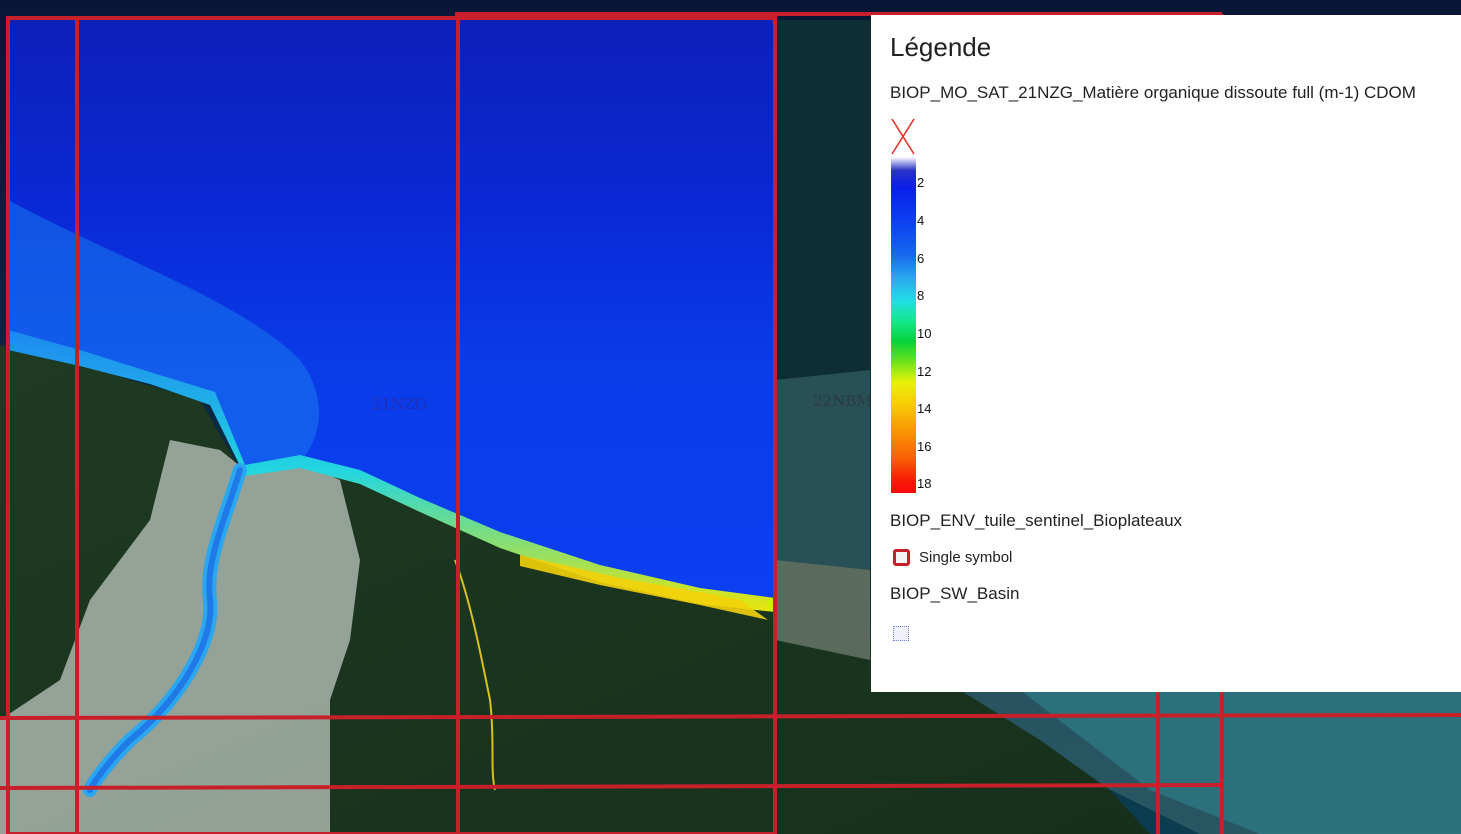 Image resolution: width=1461 pixels, height=834 pixels. What do you see at coordinates (1036, 520) in the screenshot?
I see `layer-name-tiles: BIOP_ENV_tuile_sentinel_Bioplateaux` at bounding box center [1036, 520].